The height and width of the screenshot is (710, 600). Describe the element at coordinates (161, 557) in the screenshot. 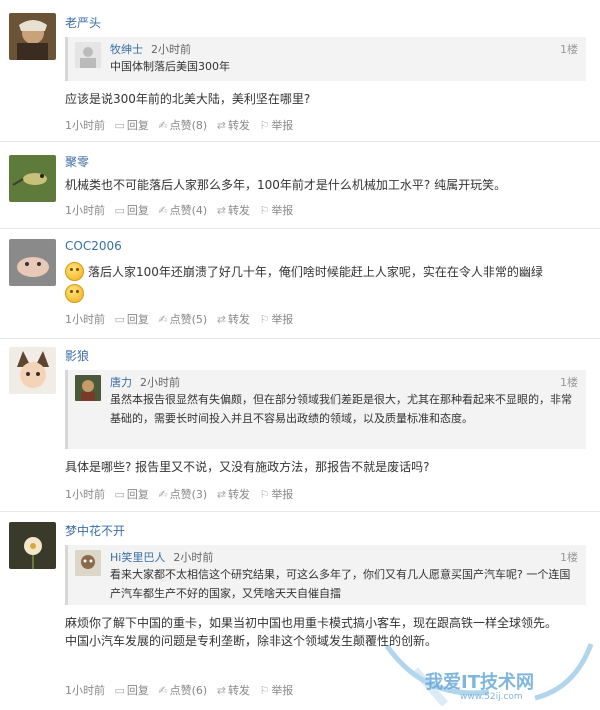

I see `quoted-user: Hi笑里巴人 2小时前` at that location.